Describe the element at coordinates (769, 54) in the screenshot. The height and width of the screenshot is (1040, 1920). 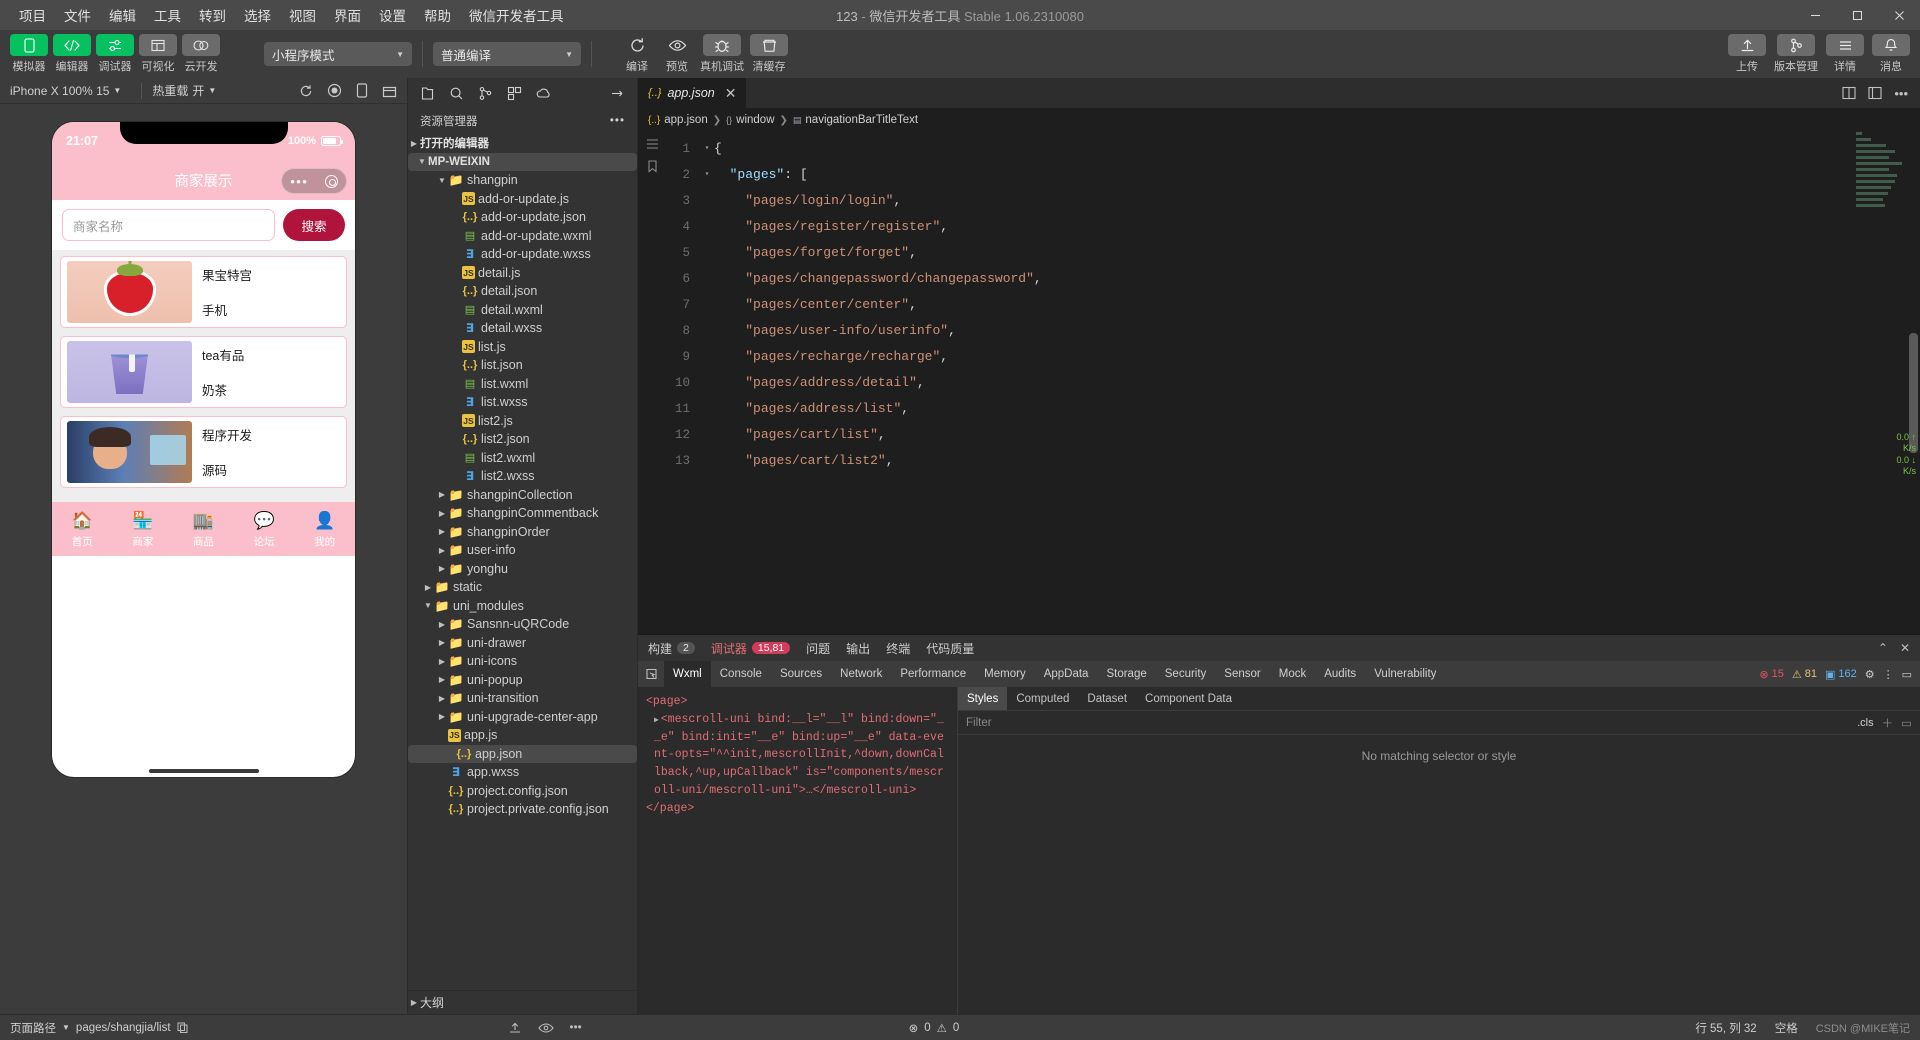
I see `clear-cache-button: 清缓存` at that location.